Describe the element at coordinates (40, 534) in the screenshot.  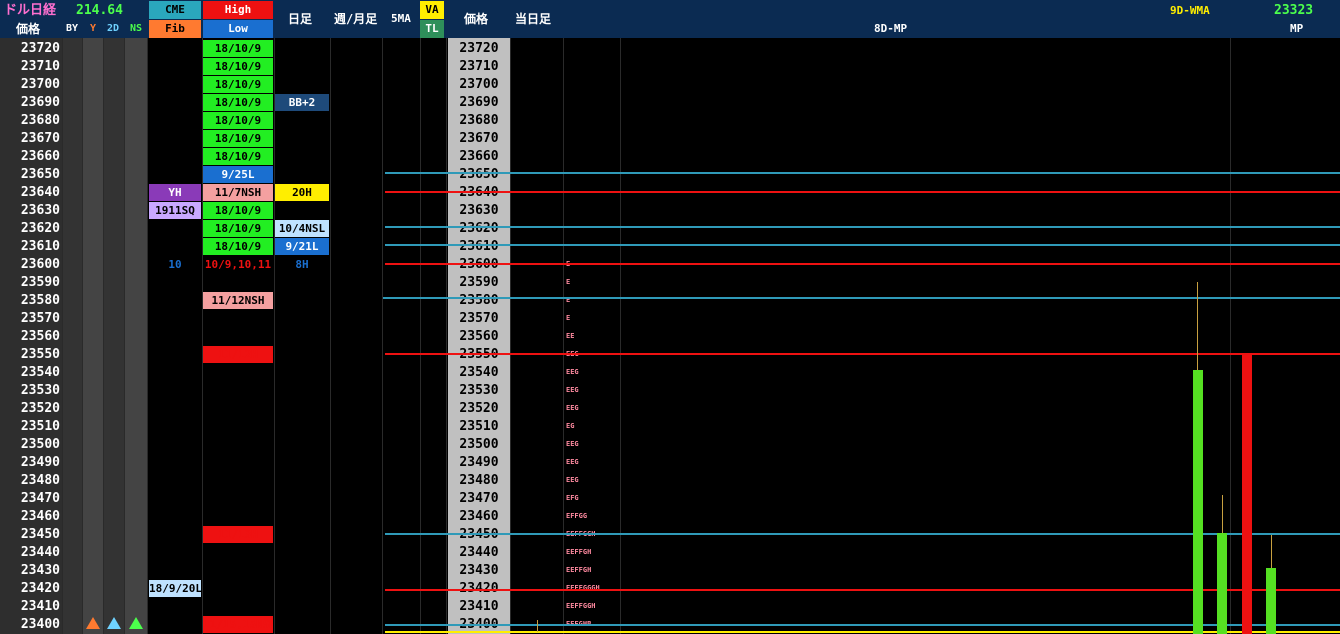
I see `price-label: 23450` at that location.